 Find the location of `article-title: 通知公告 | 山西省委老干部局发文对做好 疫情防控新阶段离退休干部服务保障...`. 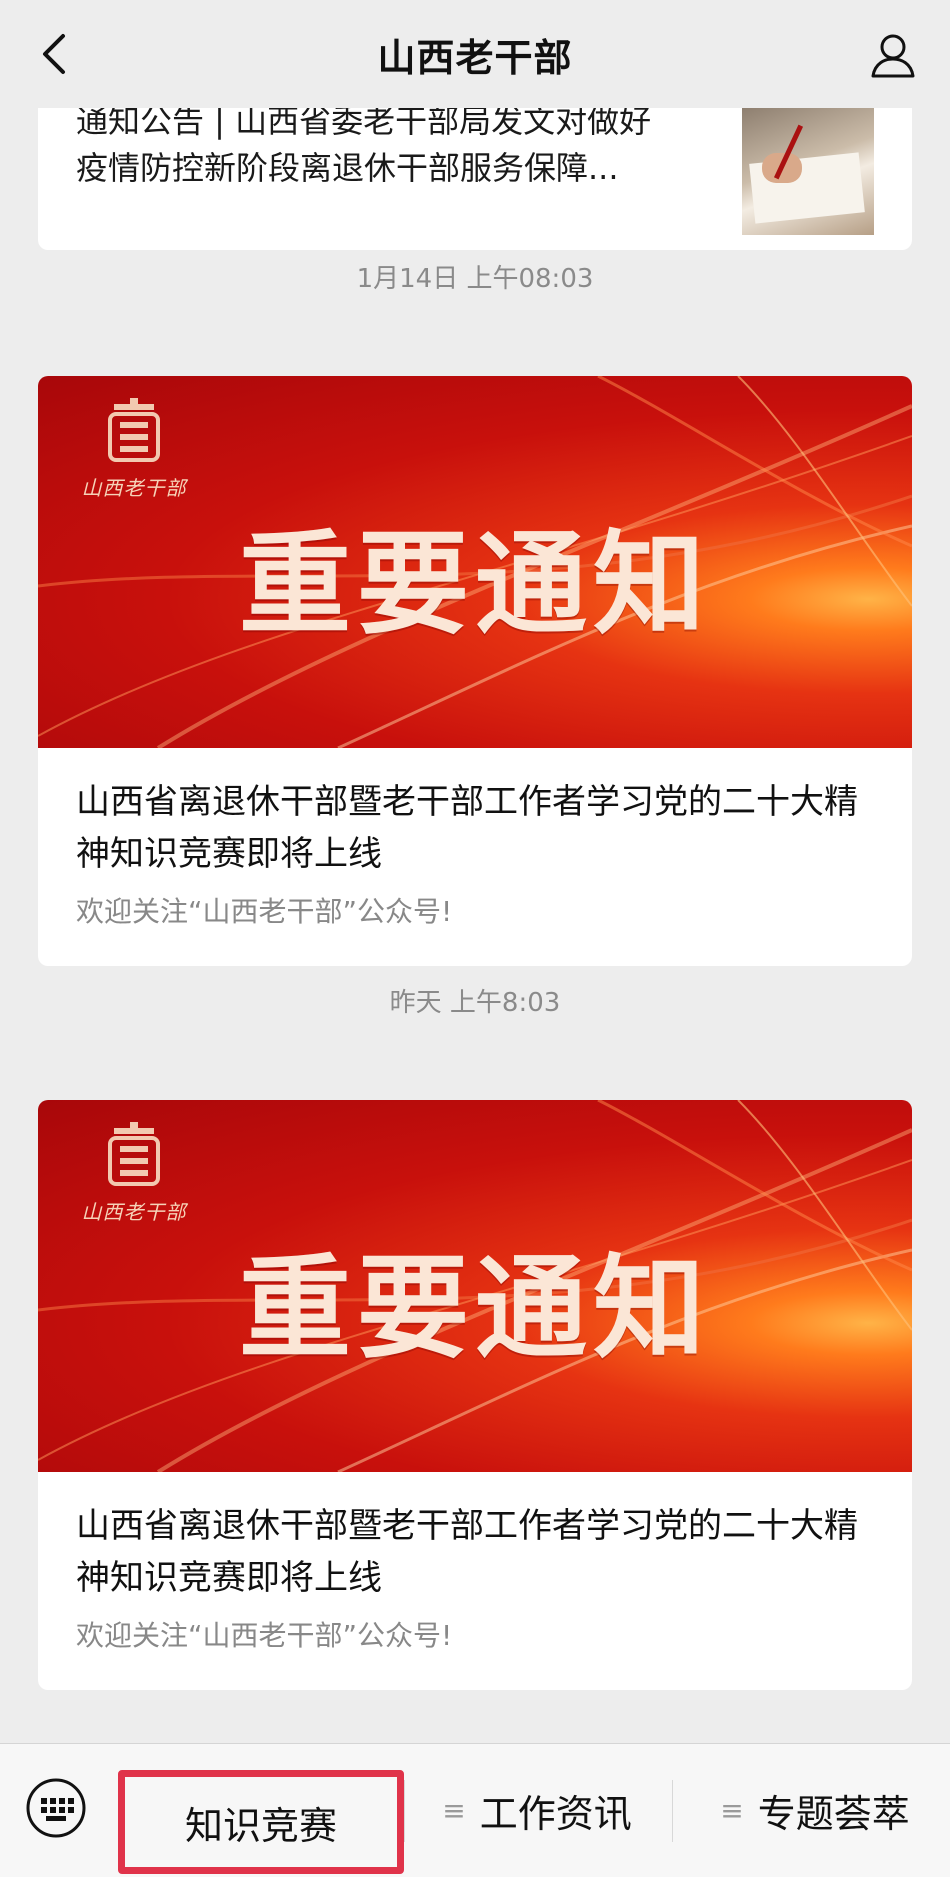

article-title: 通知公告 | 山西省委老干部局发文对做好 疫情防控新阶段离退休干部服务保障... is located at coordinates (364, 147).